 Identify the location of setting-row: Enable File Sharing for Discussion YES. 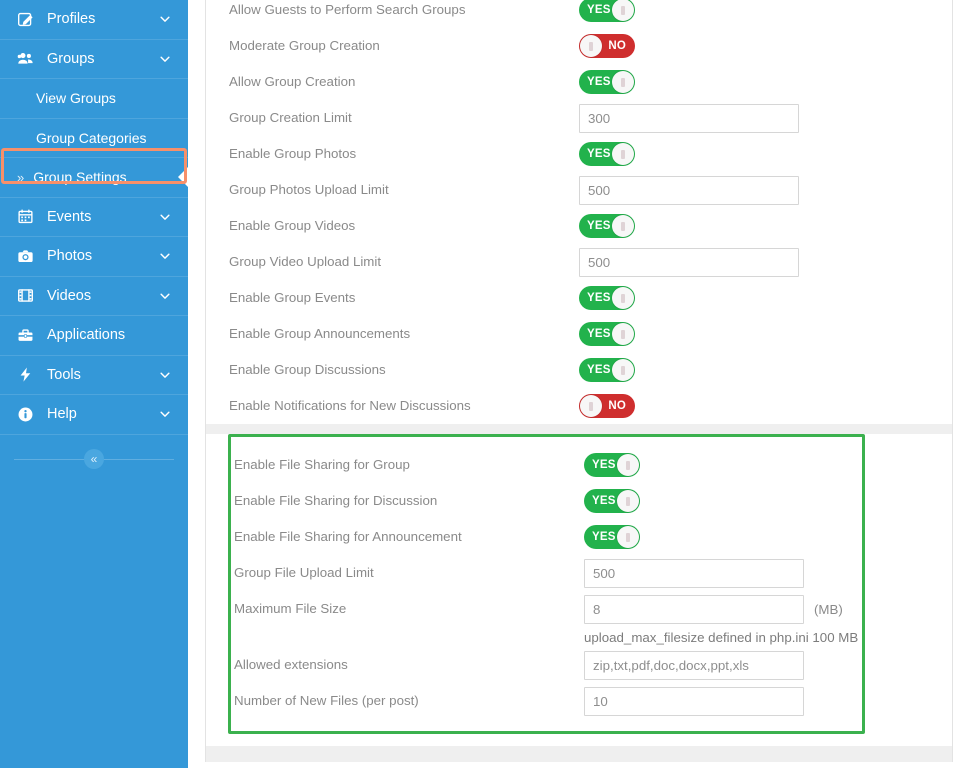
(546, 501).